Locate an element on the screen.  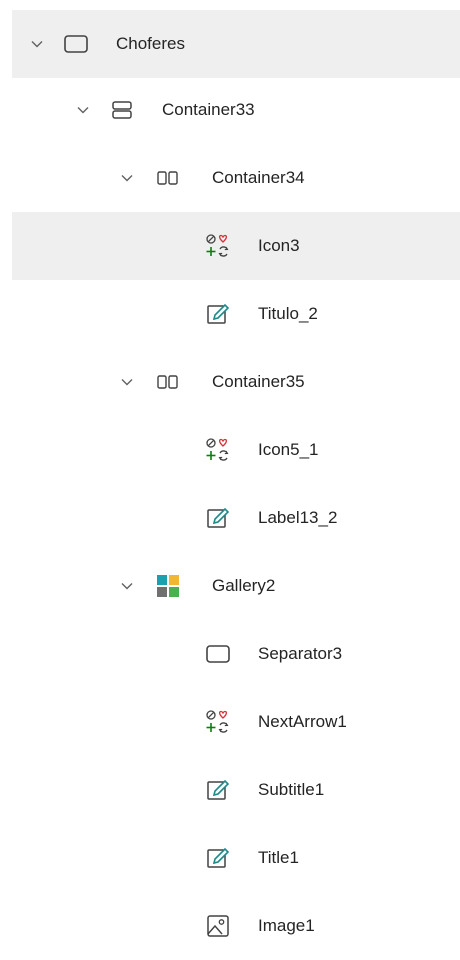
tree-item-icon3: Icon3 is located at coordinates (236, 246).